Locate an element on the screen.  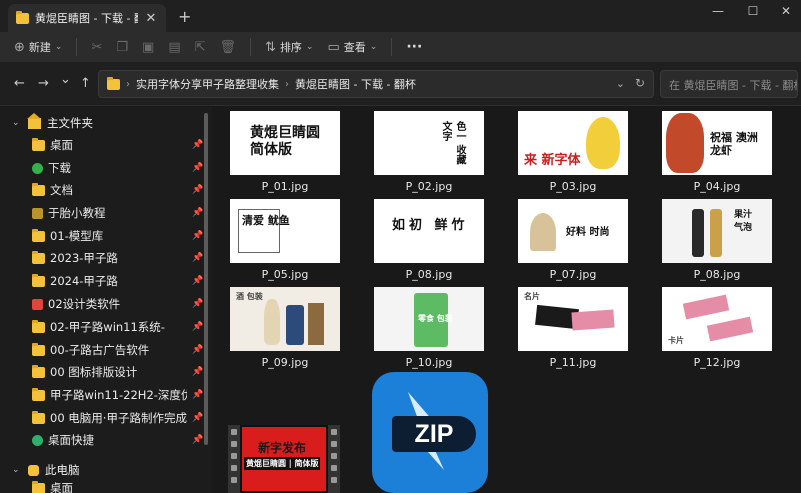
view-button: ▭ 查看 ⌄ is located at coordinates (352, 47).